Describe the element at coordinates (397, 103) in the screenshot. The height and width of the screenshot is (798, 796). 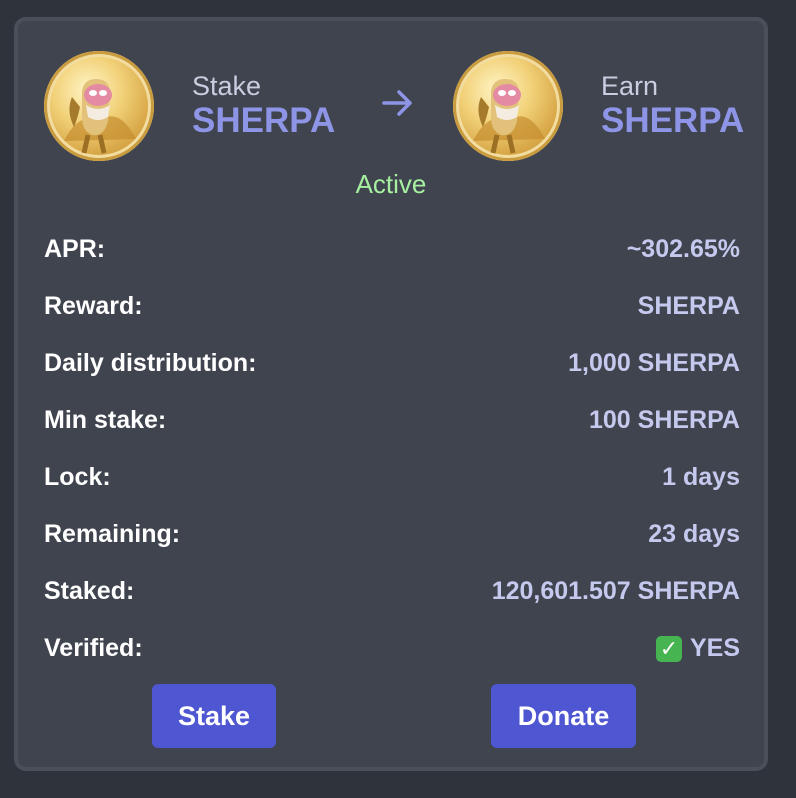
I see `arrow-right-icon` at that location.